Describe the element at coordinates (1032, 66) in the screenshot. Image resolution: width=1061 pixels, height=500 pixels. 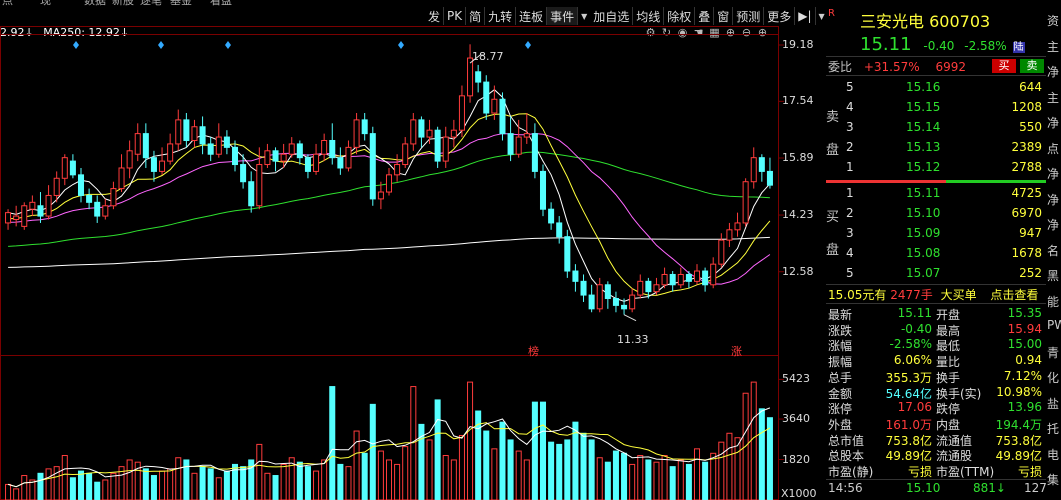
I see `sell-button: 卖` at that location.